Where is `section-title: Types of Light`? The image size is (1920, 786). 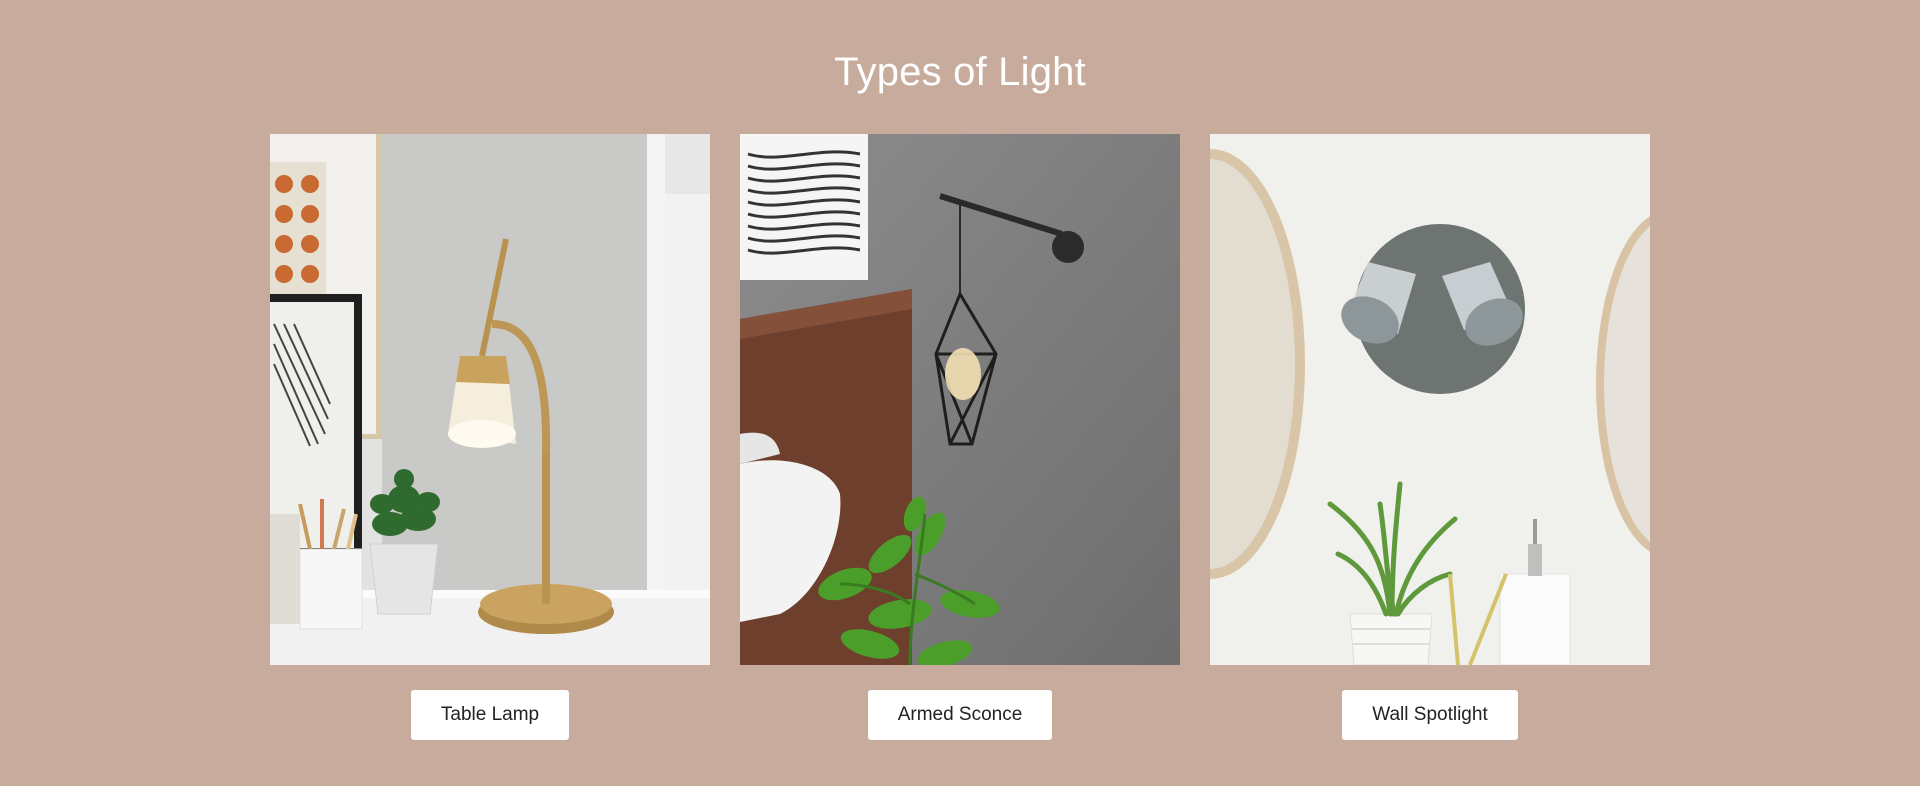
section-title: Types of Light is located at coordinates (960, 72).